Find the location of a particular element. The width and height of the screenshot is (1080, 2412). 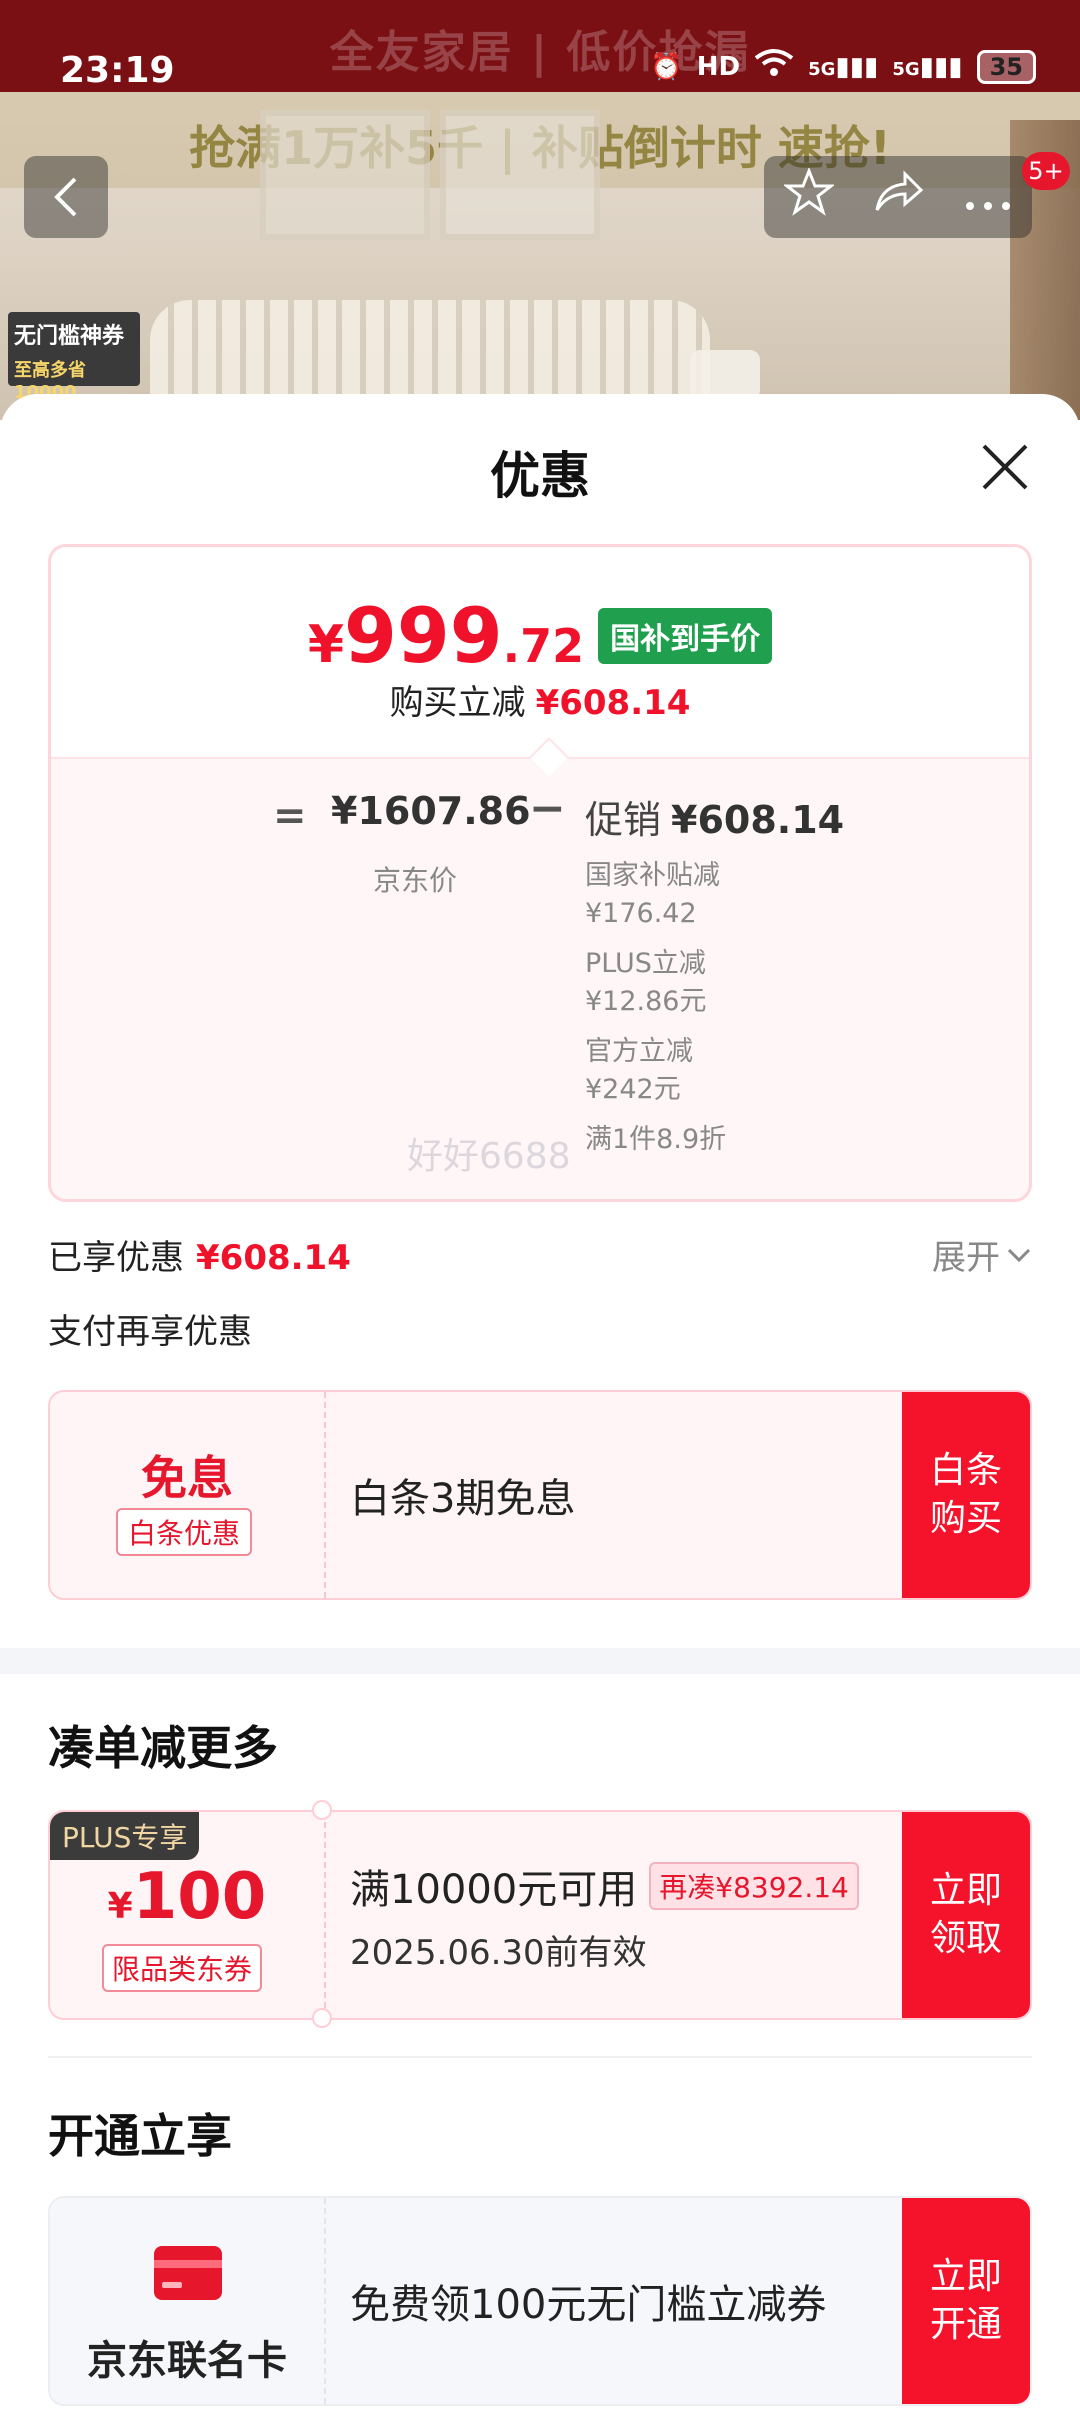

savings-label: 购买立减 is located at coordinates (457, 703).